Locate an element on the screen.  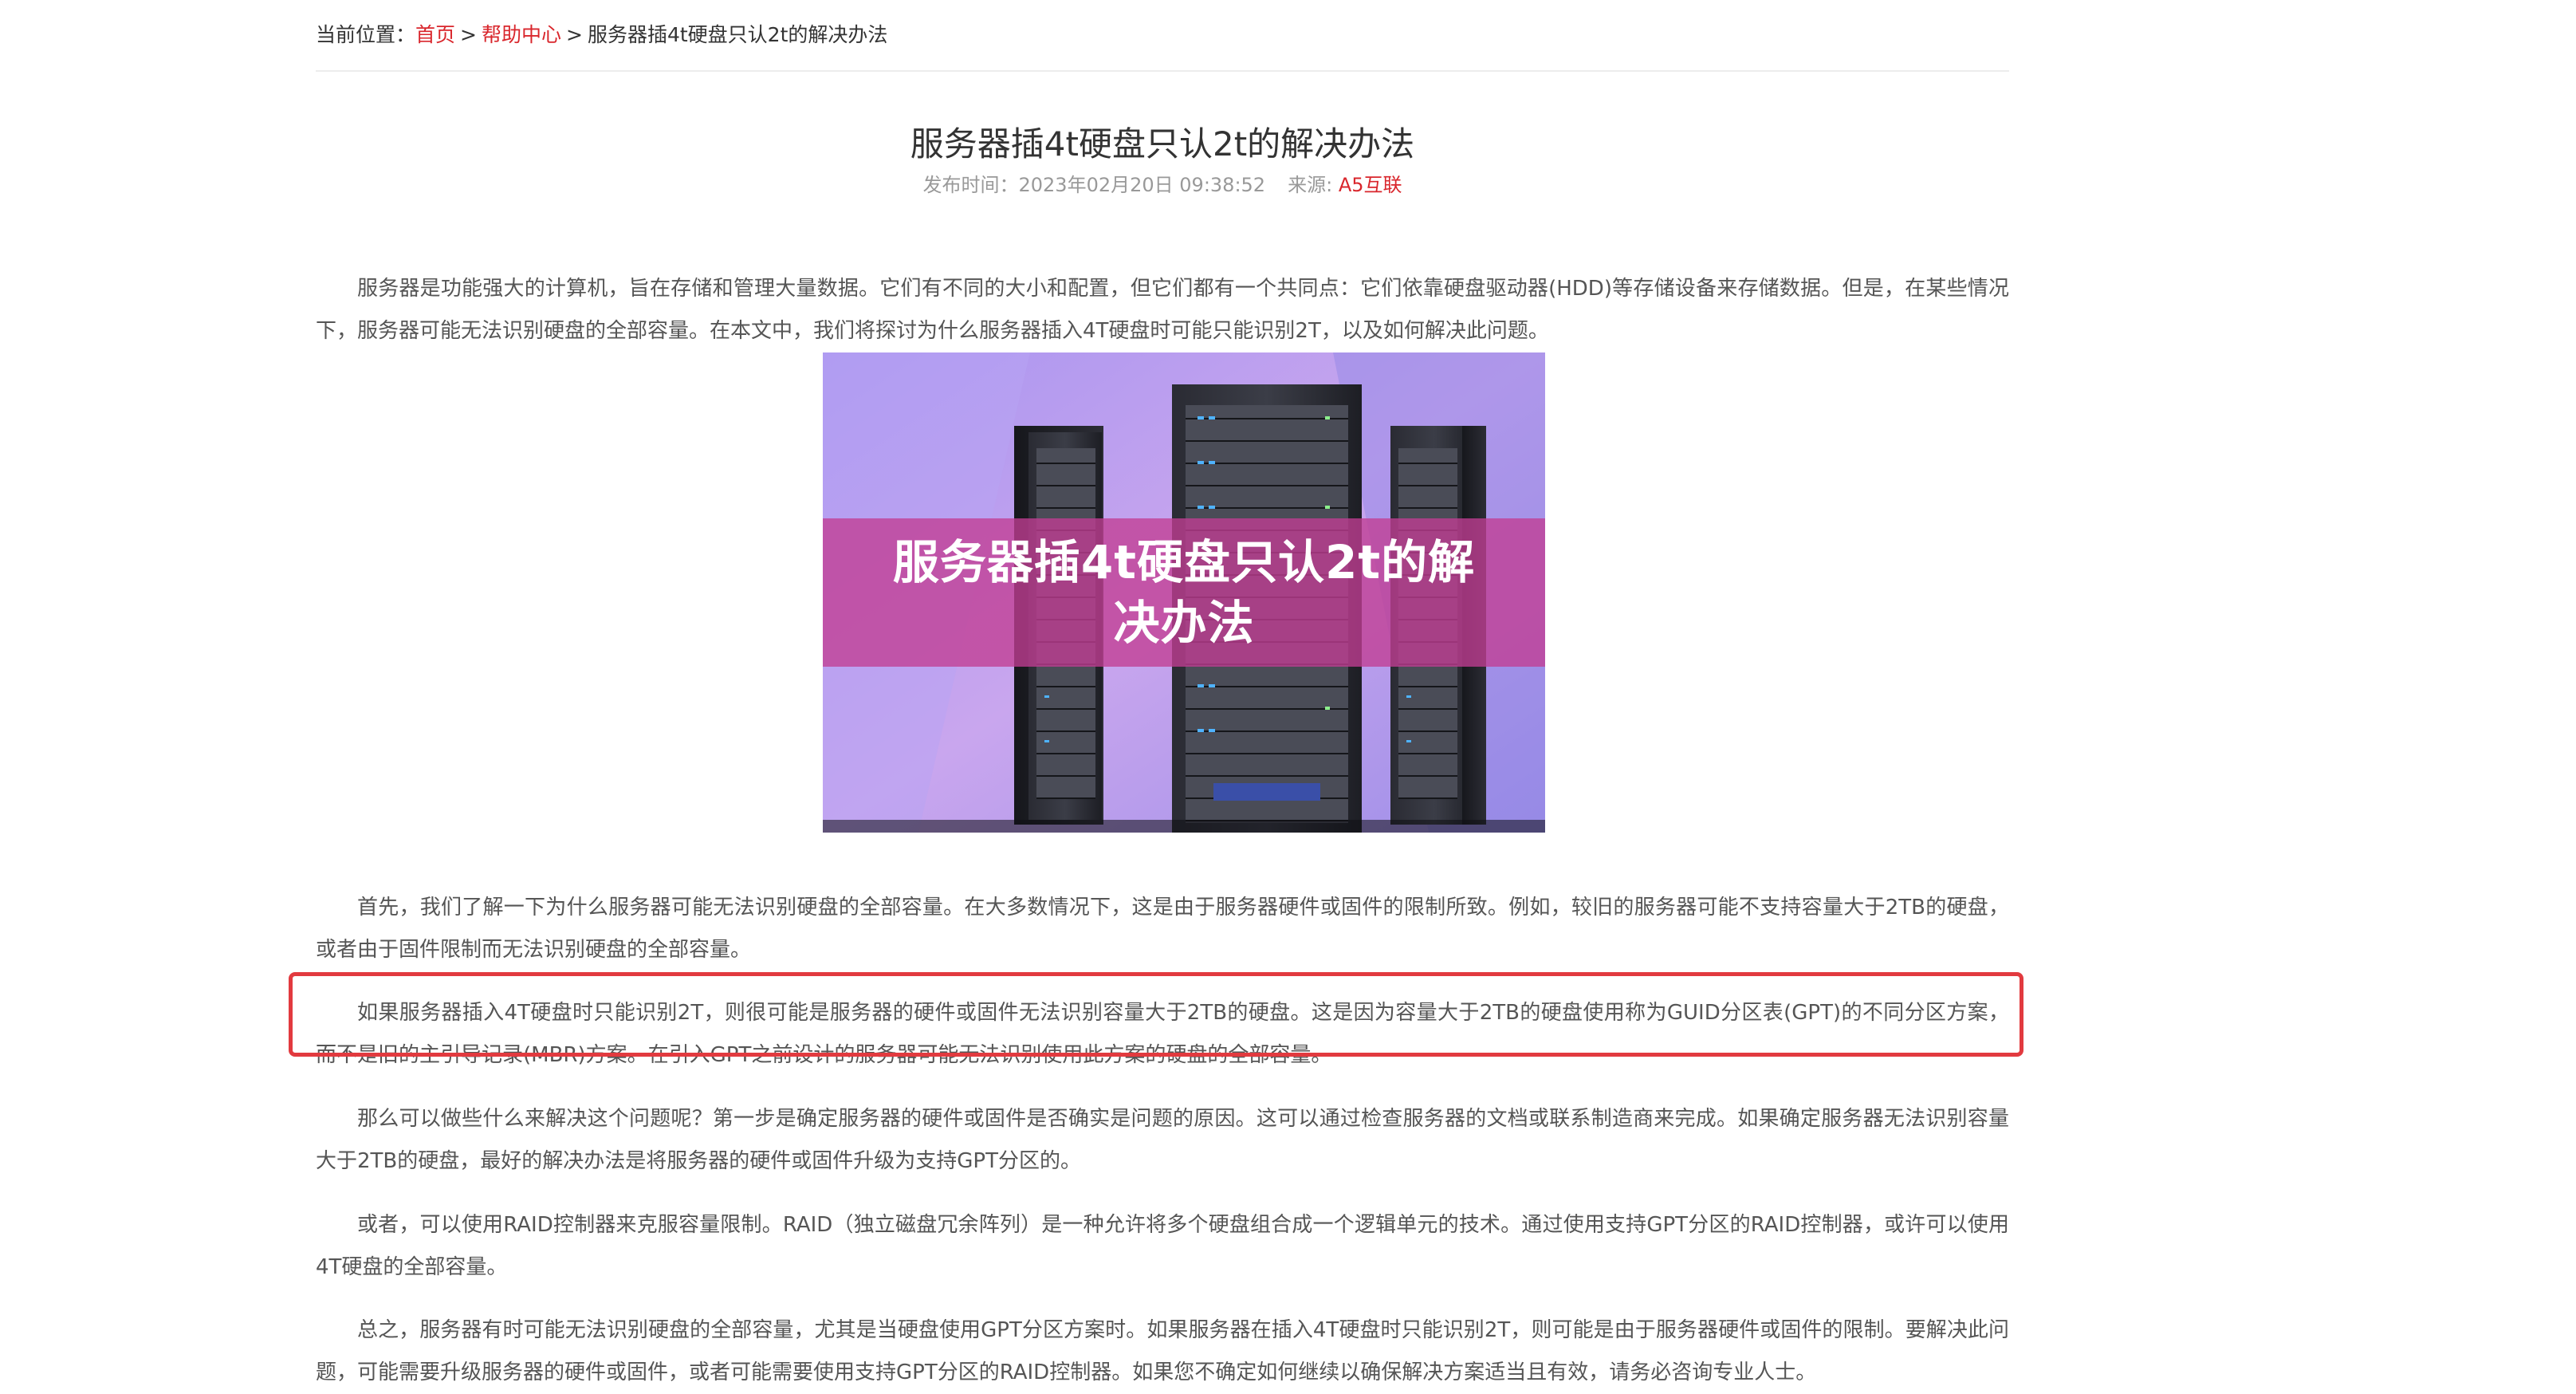
breadcrumb-help-link: 帮助中心 is located at coordinates (522, 34).